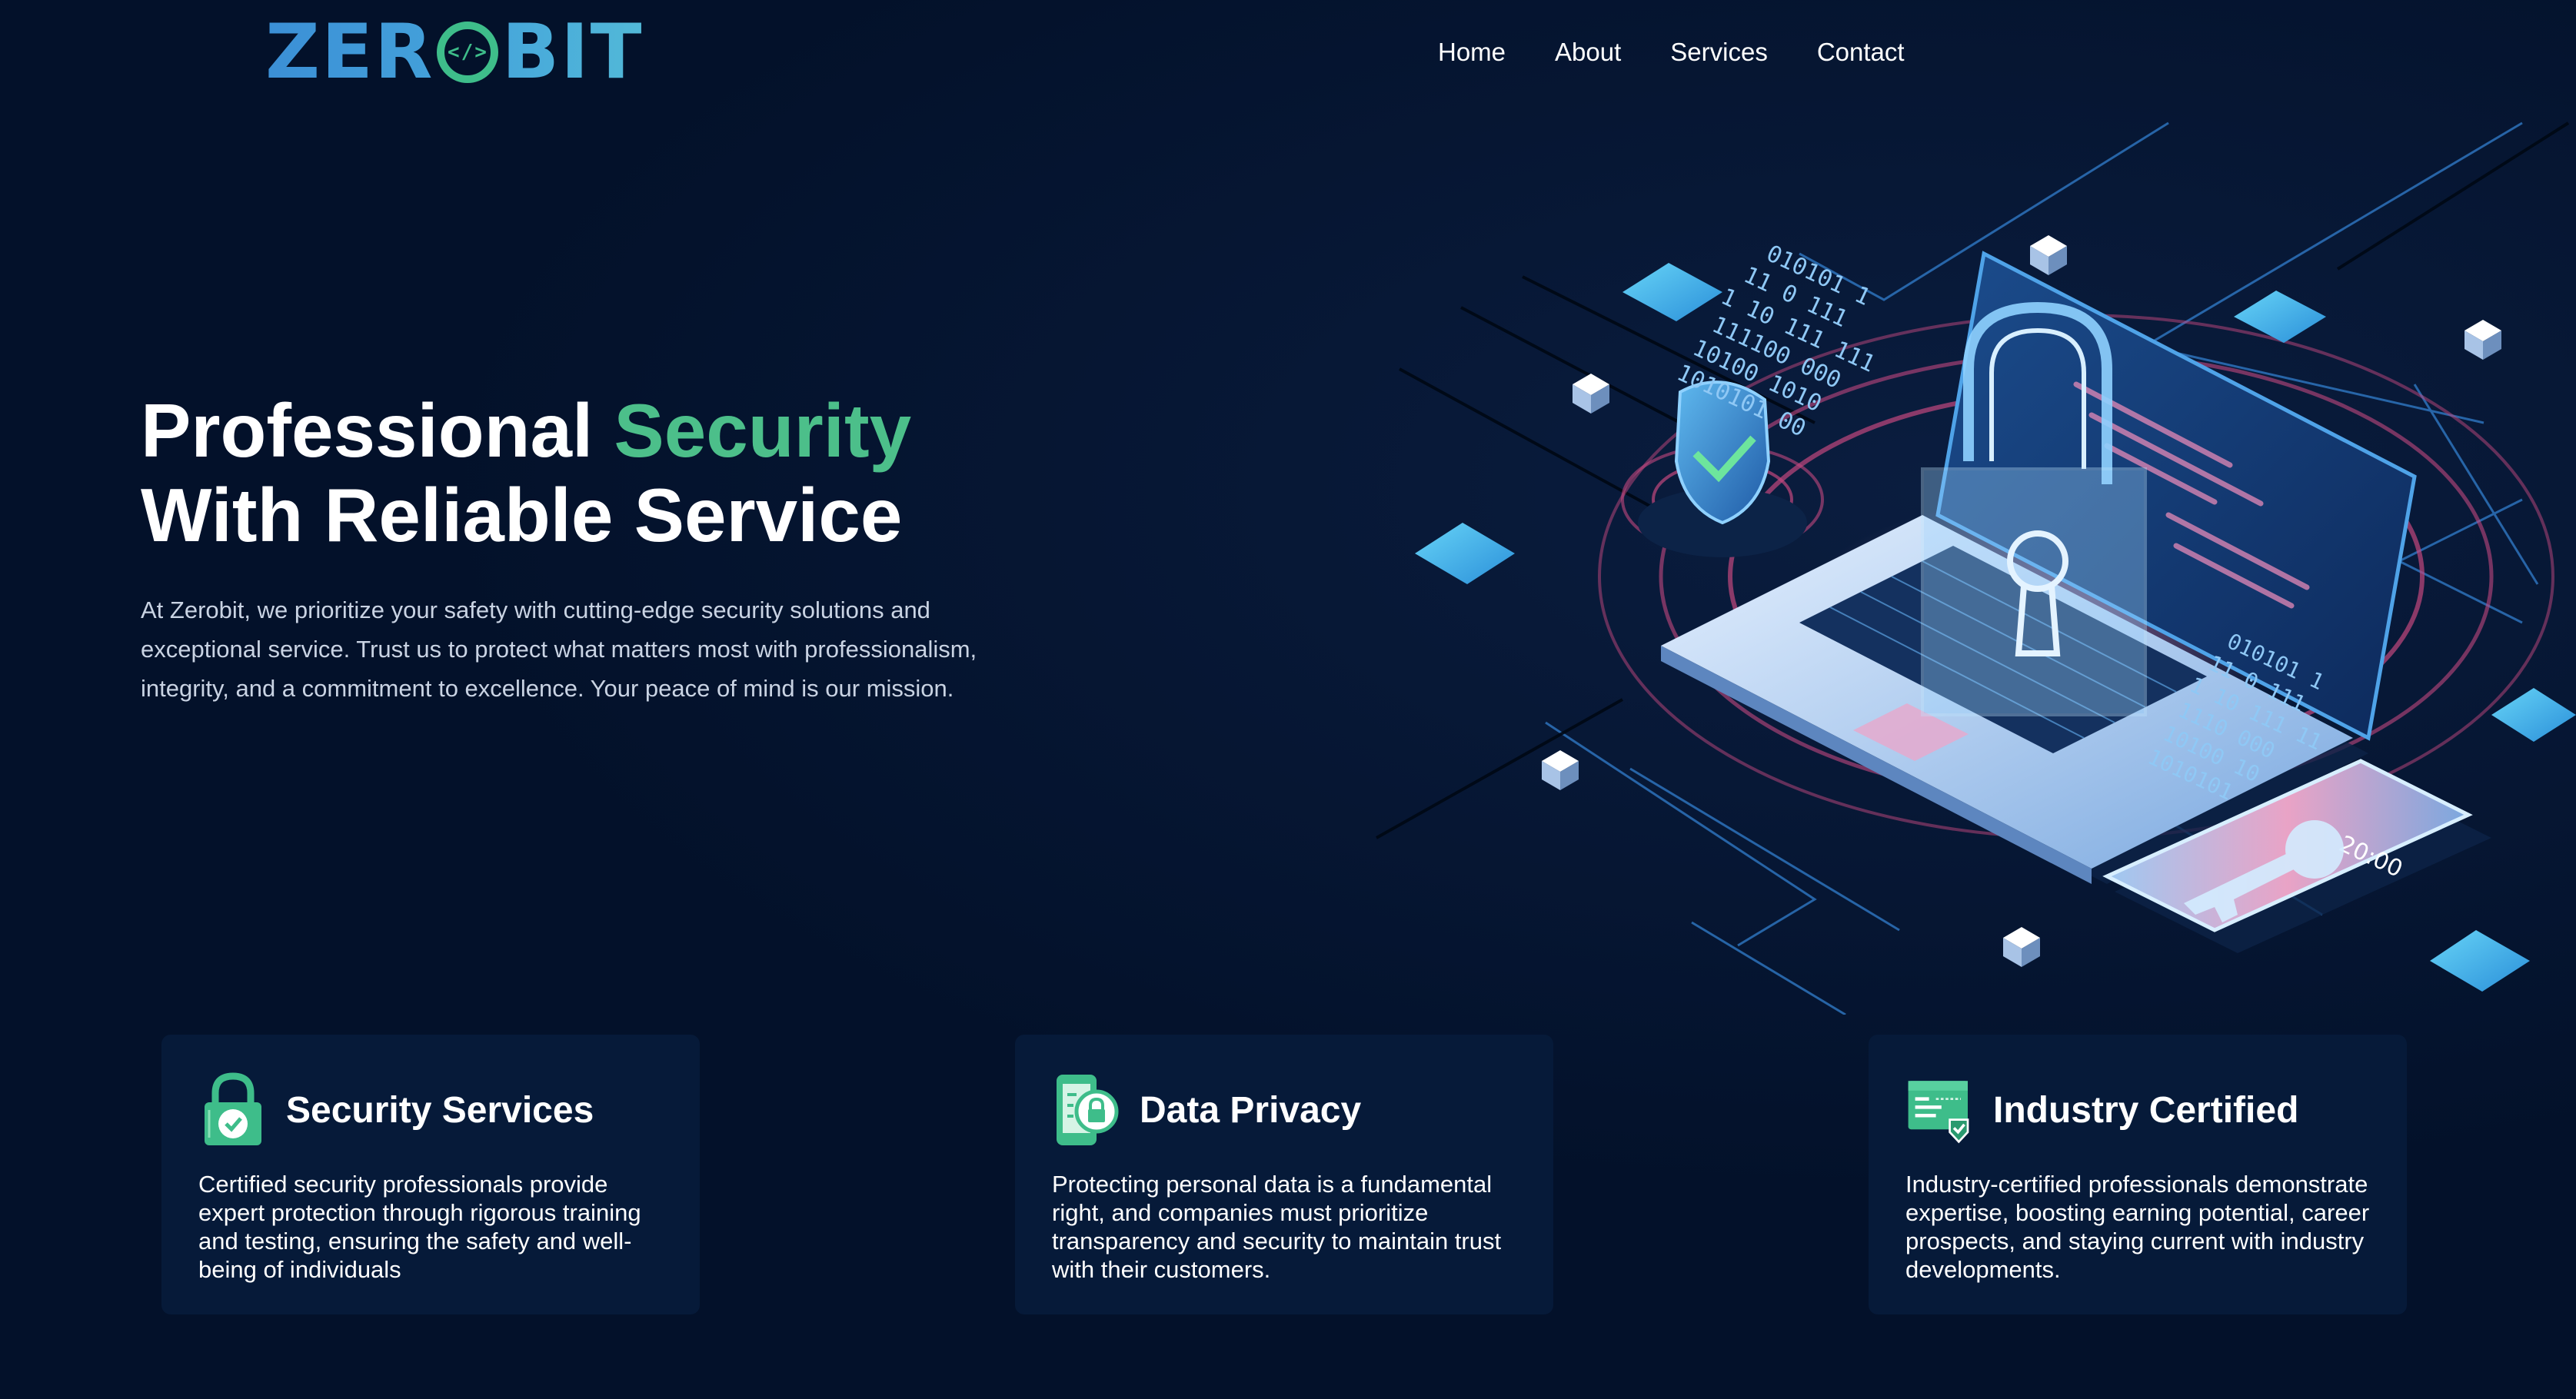  What do you see at coordinates (440, 1110) in the screenshot?
I see `feature-card-title: Security Services` at bounding box center [440, 1110].